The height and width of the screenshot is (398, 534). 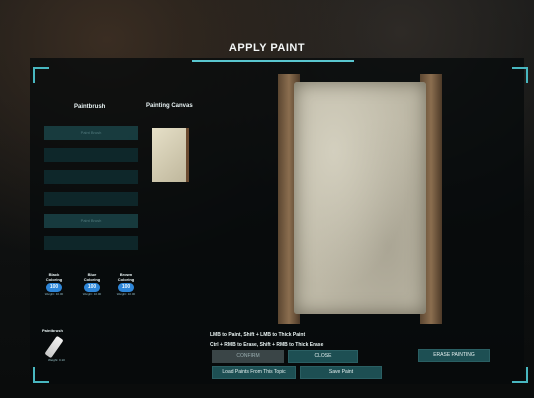 I want to click on close-button: CLOSE, so click(x=323, y=356).